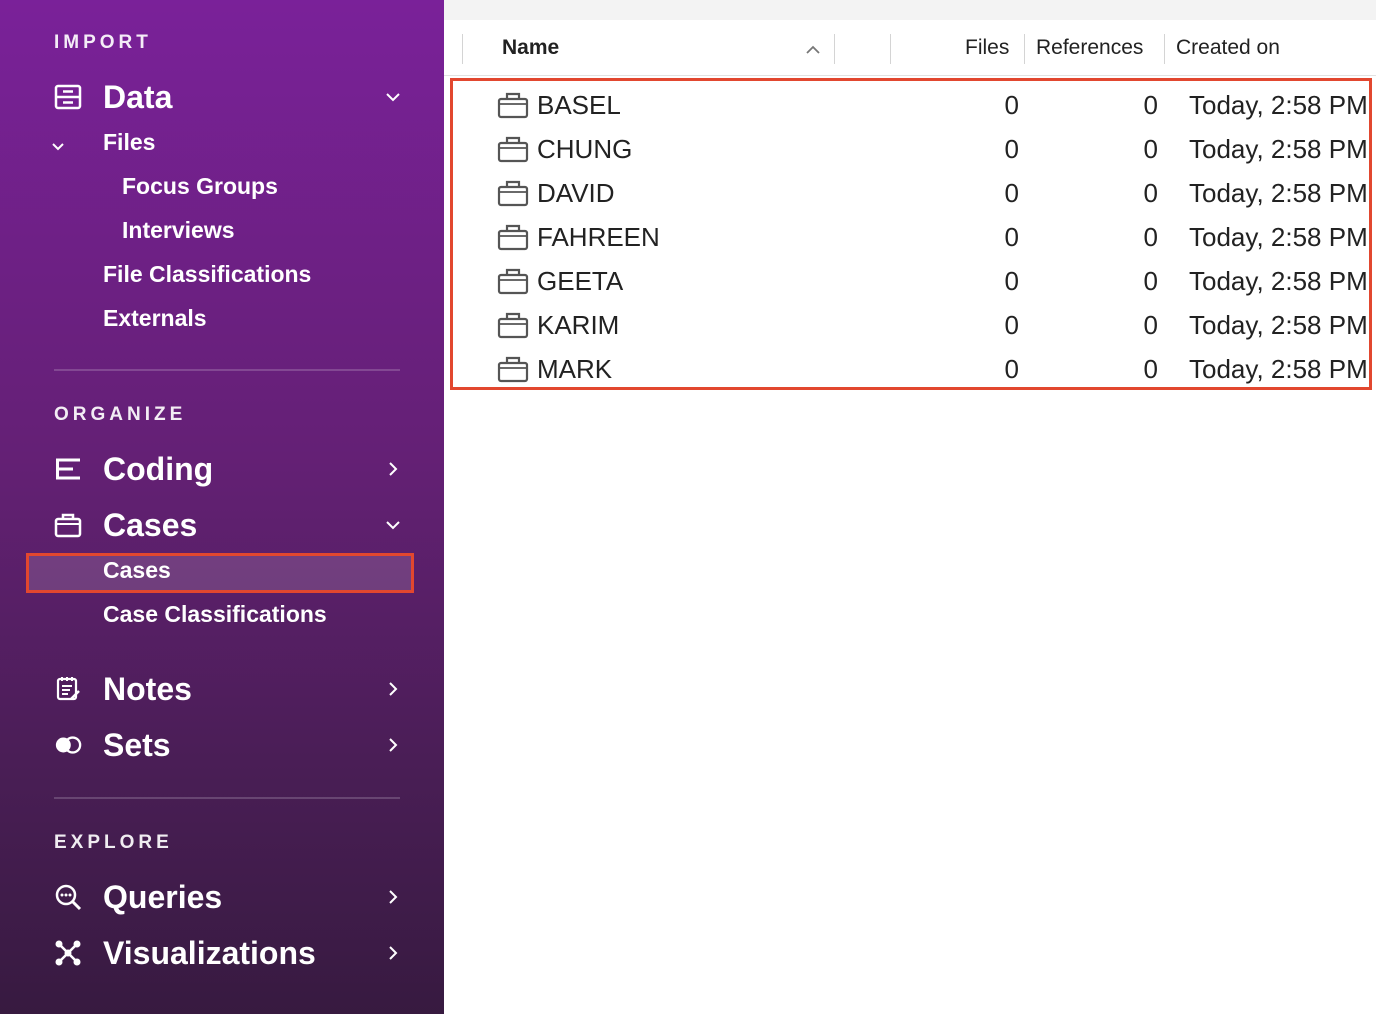  I want to click on nav-queries: Queries, so click(234, 897).